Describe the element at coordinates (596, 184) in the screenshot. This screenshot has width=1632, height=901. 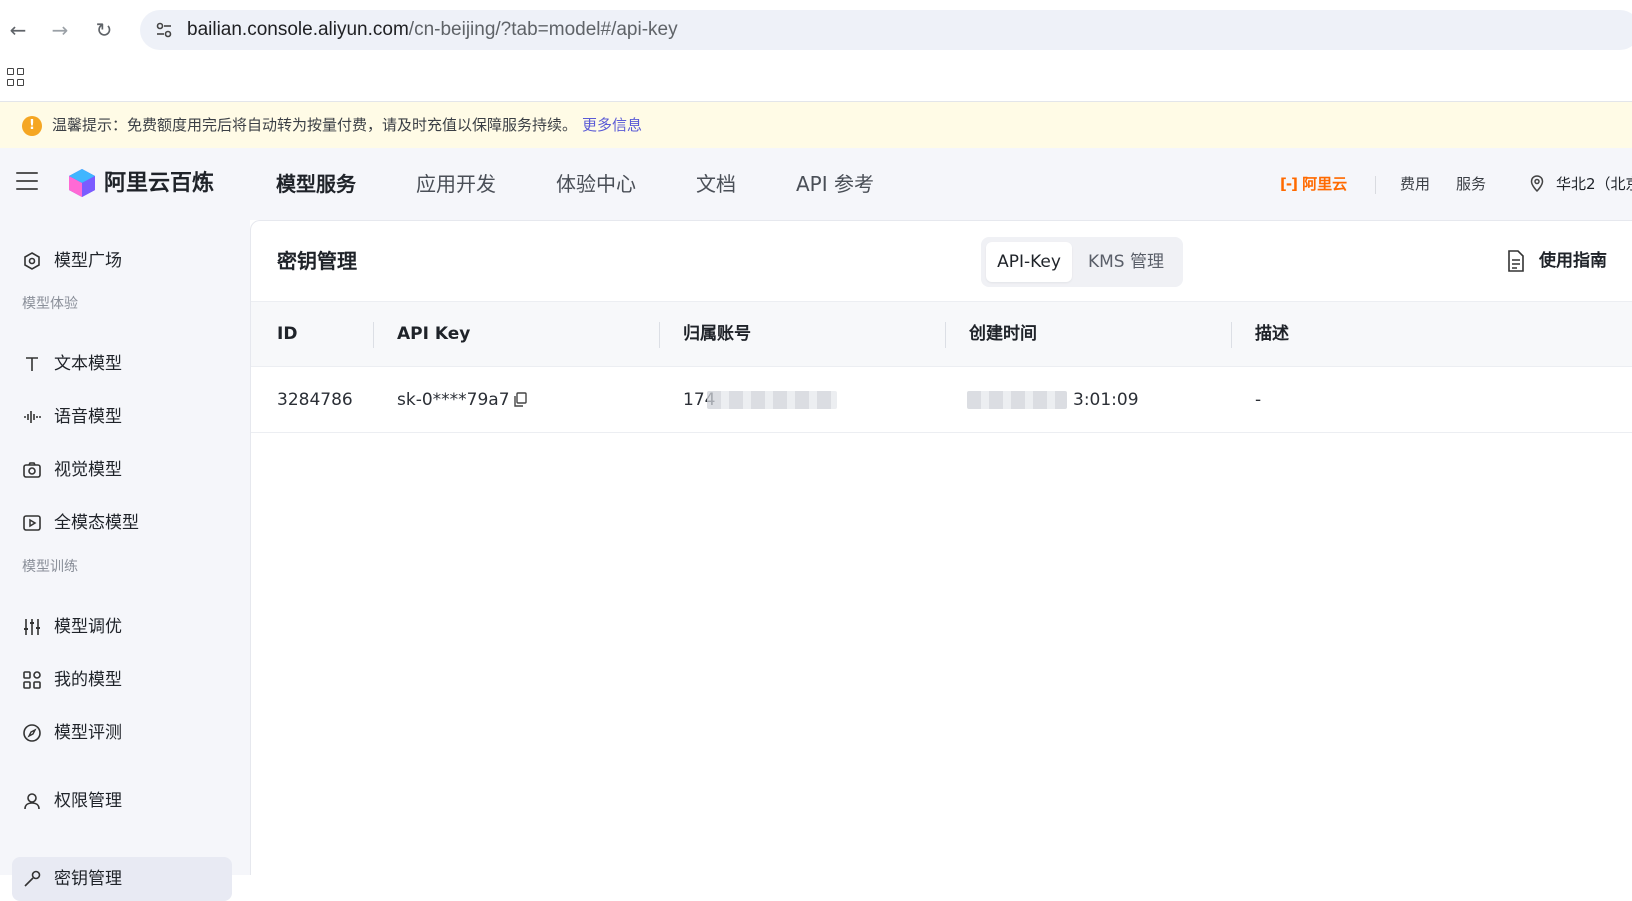
I see `nav-experience-center: 体验中心` at that location.